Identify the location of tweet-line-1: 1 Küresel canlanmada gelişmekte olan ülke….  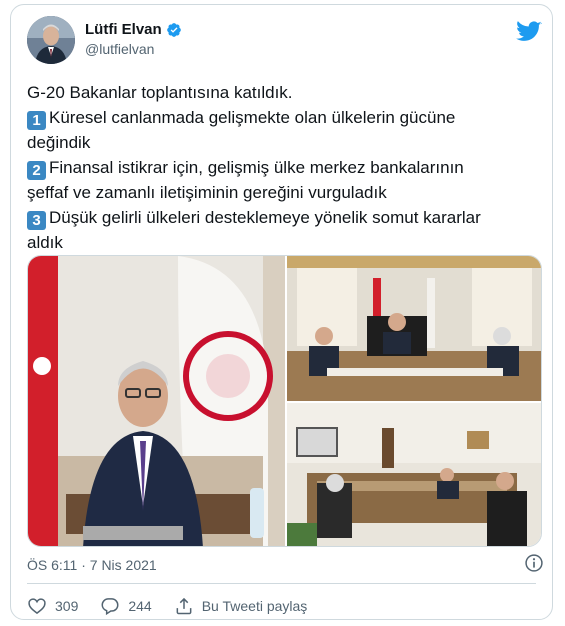
(284, 117).